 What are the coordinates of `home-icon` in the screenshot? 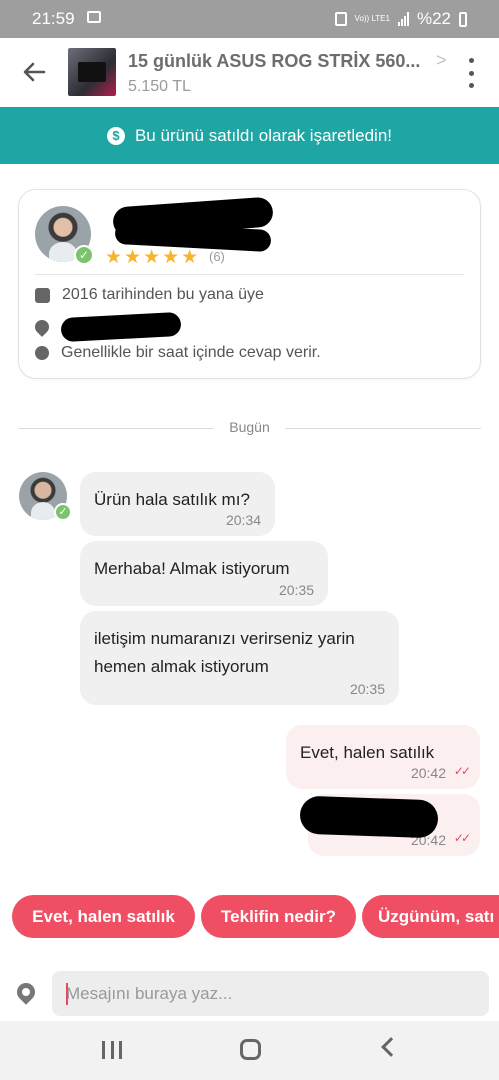 It's located at (250, 1049).